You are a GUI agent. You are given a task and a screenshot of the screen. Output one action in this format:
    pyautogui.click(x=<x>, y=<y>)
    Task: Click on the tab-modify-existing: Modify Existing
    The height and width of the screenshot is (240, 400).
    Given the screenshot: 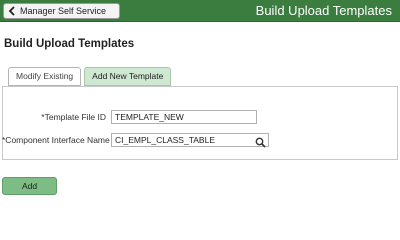 What is the action you would take?
    pyautogui.click(x=45, y=76)
    